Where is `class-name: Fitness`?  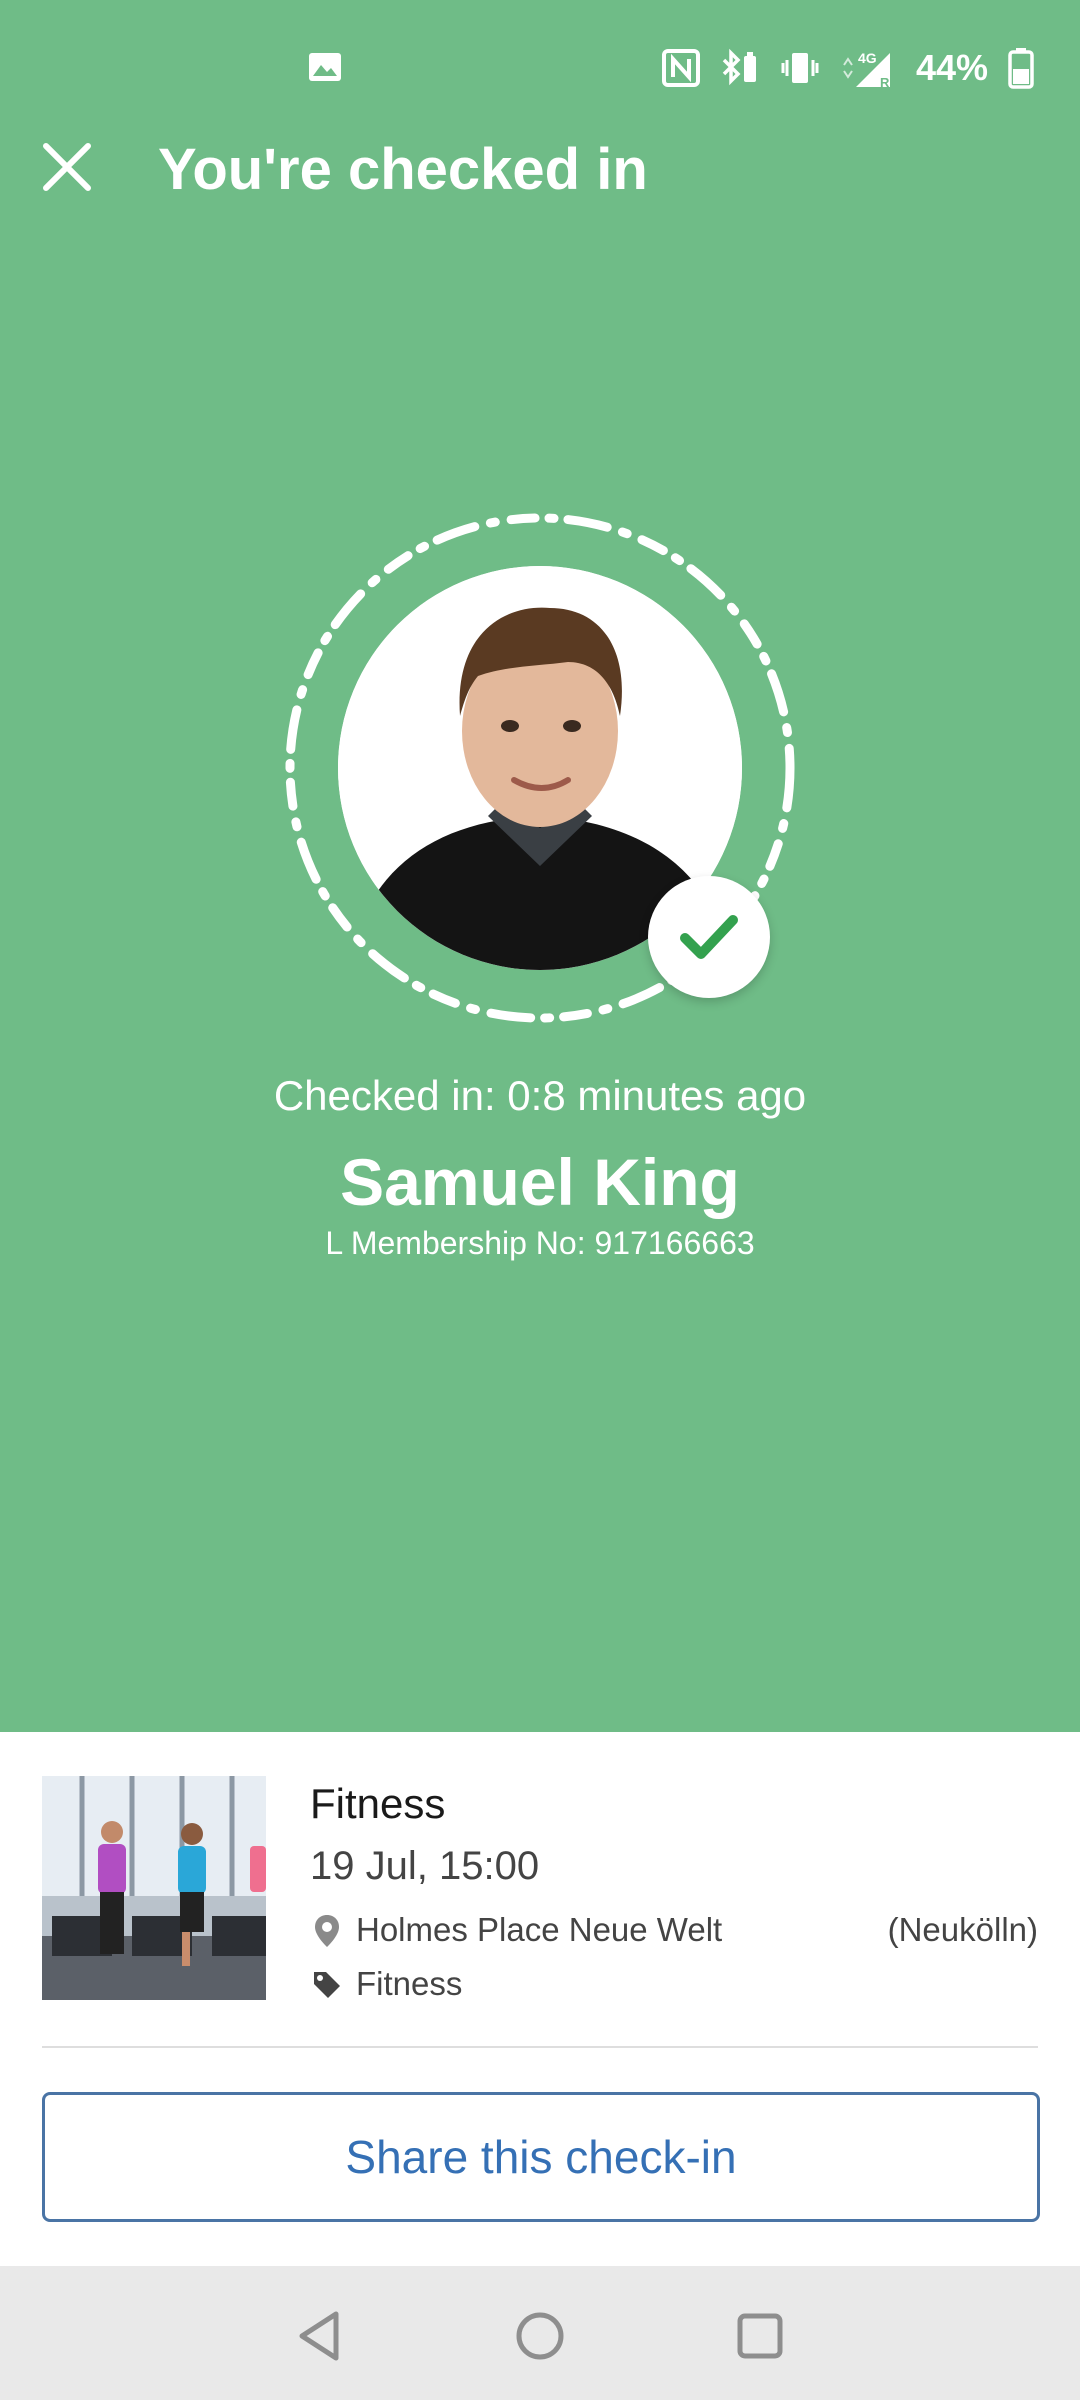 class-name: Fitness is located at coordinates (378, 1803).